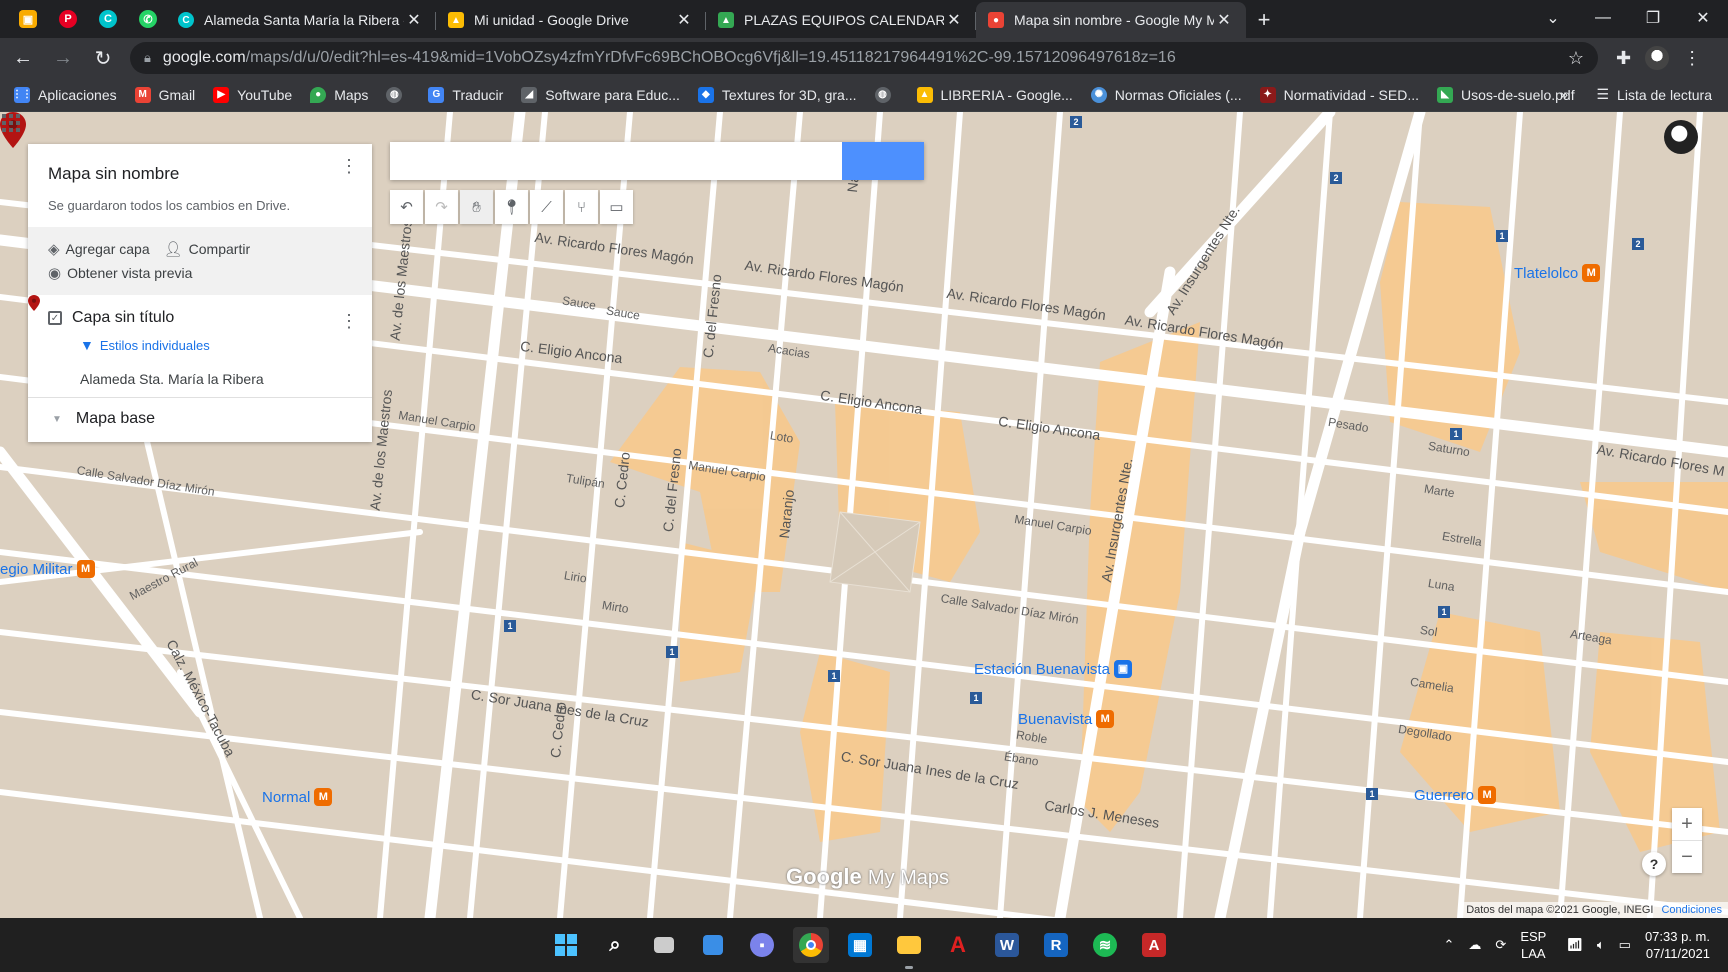  I want to click on taskbar-acrobat: A, so click(958, 945).